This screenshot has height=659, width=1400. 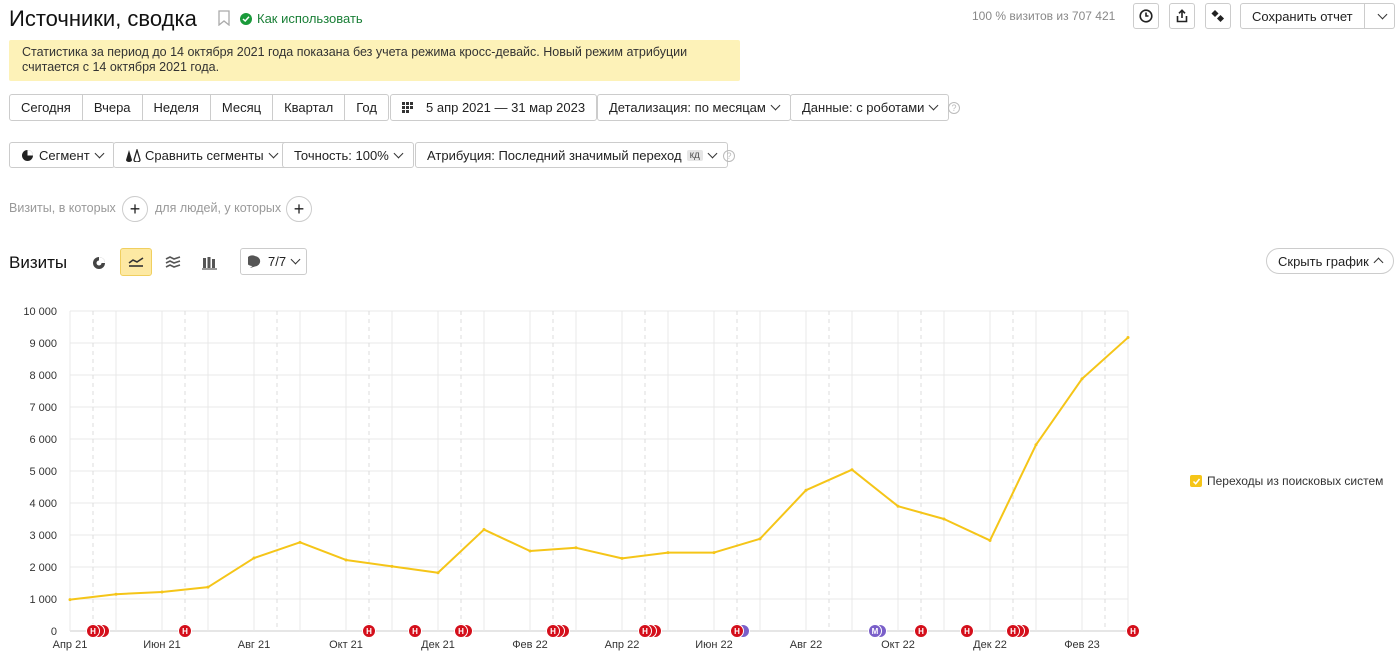 What do you see at coordinates (173, 263) in the screenshot?
I see `area-view-button` at bounding box center [173, 263].